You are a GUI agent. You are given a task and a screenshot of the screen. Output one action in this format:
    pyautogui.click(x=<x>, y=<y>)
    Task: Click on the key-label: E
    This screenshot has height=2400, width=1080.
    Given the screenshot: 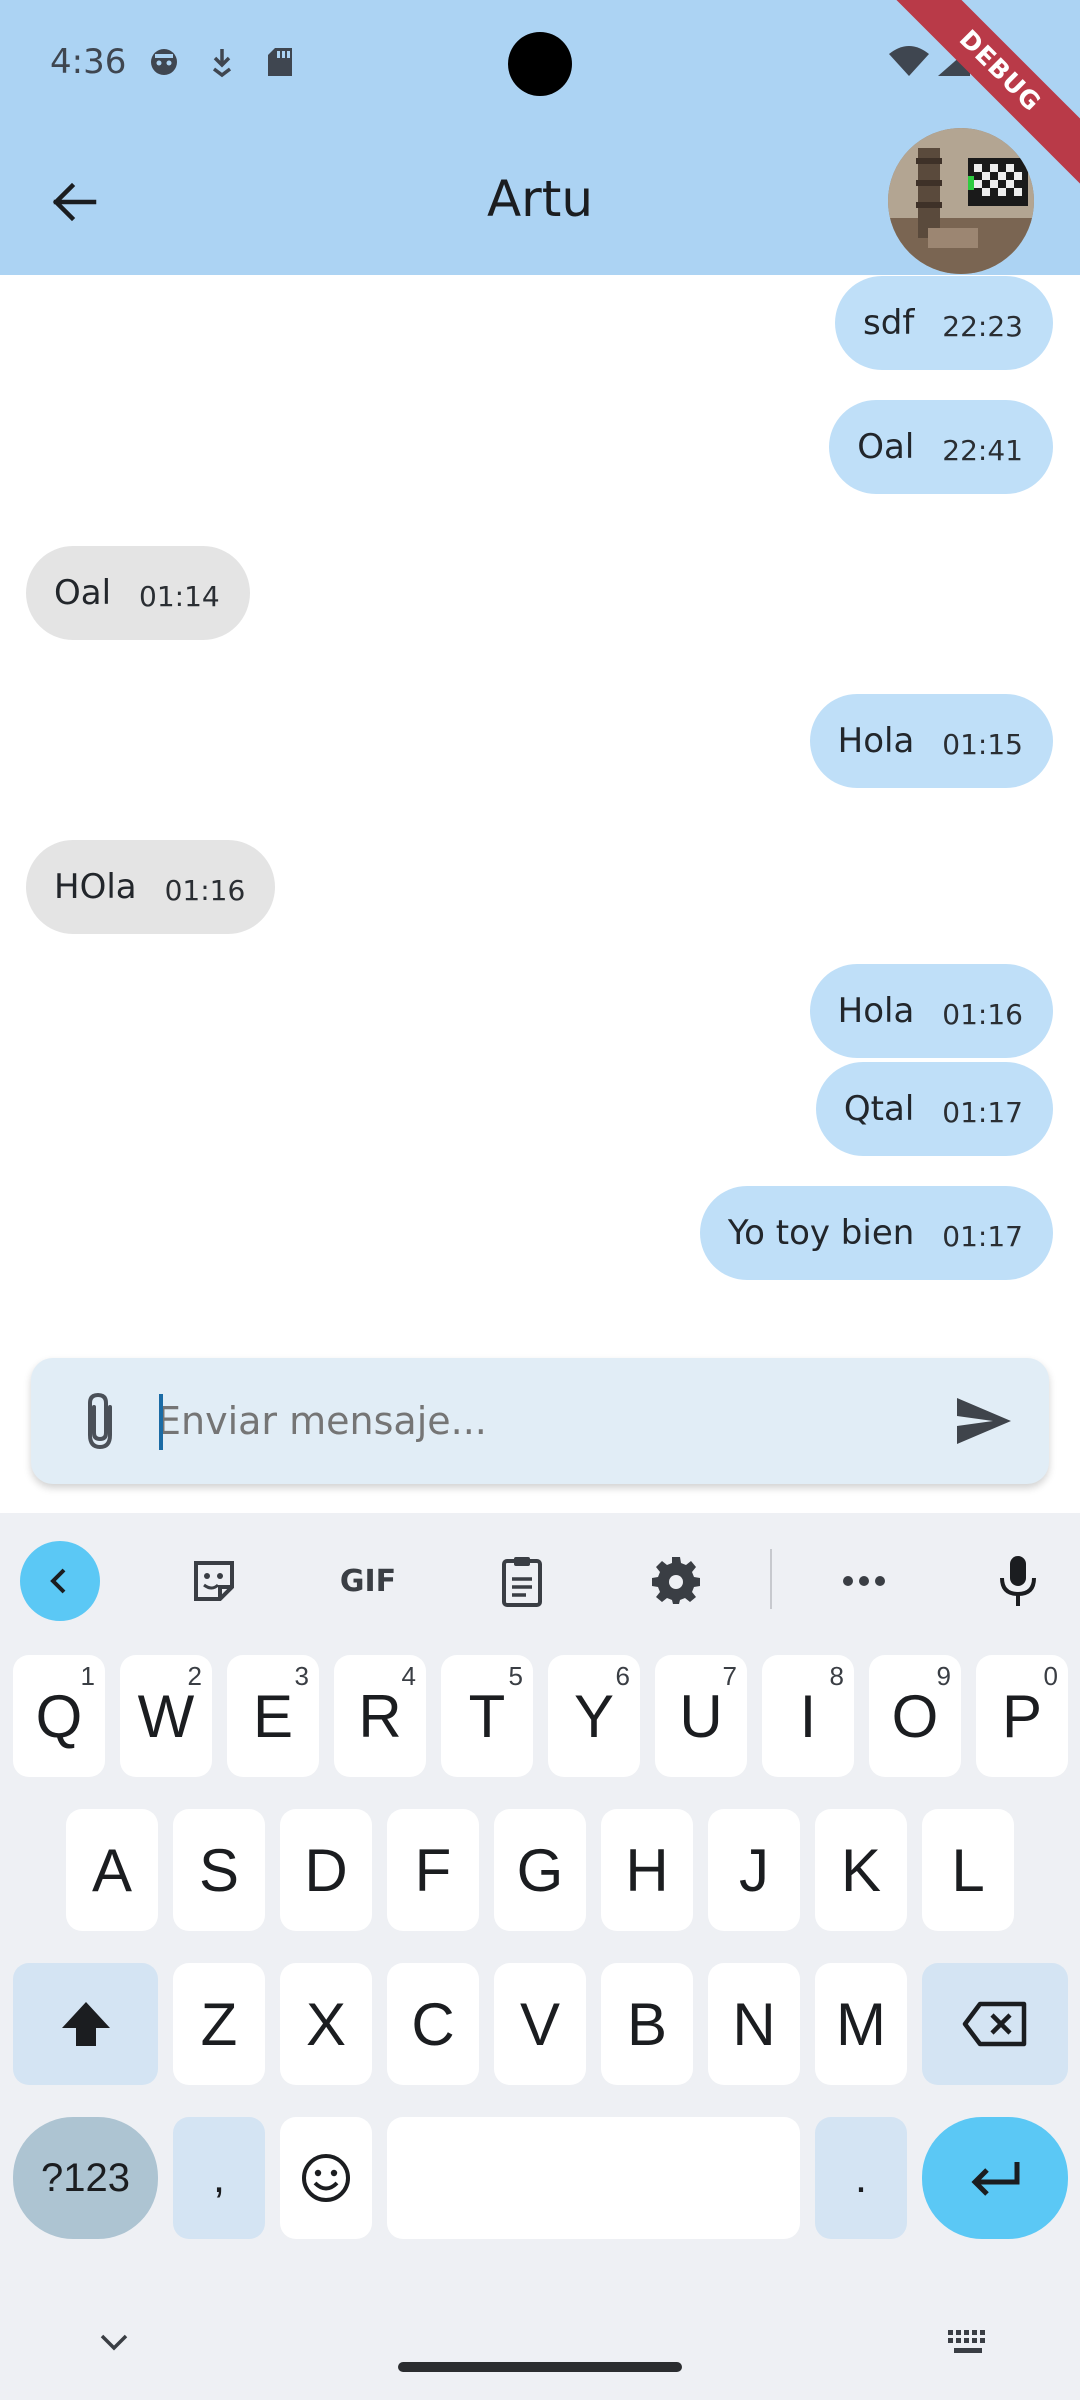 What is the action you would take?
    pyautogui.click(x=273, y=1716)
    